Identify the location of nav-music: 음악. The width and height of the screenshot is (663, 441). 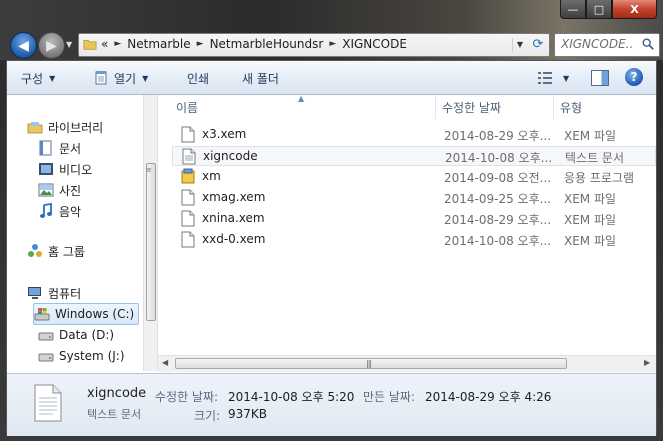
(59, 211).